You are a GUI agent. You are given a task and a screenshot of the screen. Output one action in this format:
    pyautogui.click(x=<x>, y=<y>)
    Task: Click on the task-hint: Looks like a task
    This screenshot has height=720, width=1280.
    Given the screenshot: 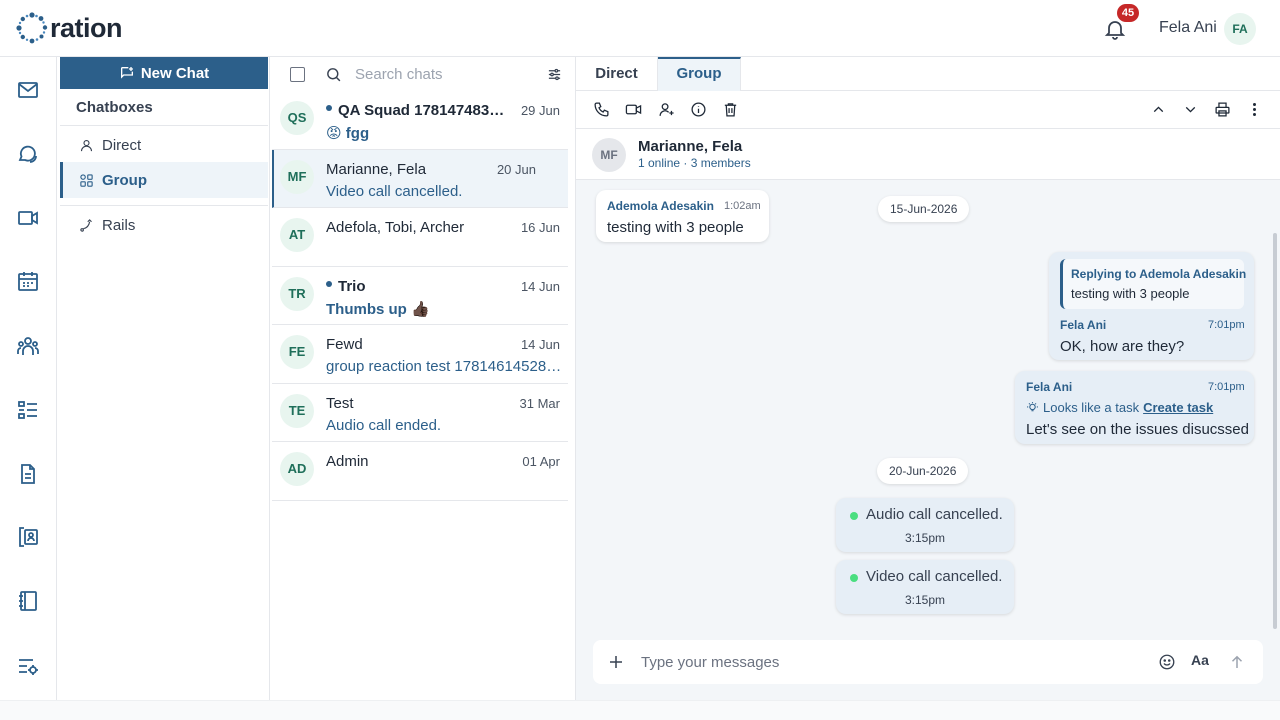 What is the action you would take?
    pyautogui.click(x=1091, y=407)
    